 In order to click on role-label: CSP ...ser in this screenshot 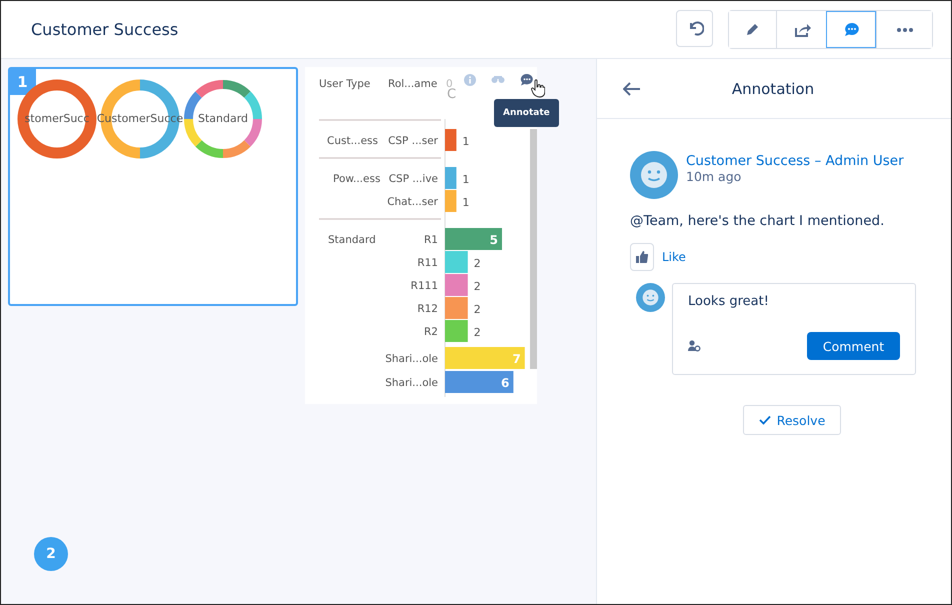, I will do `click(413, 141)`.